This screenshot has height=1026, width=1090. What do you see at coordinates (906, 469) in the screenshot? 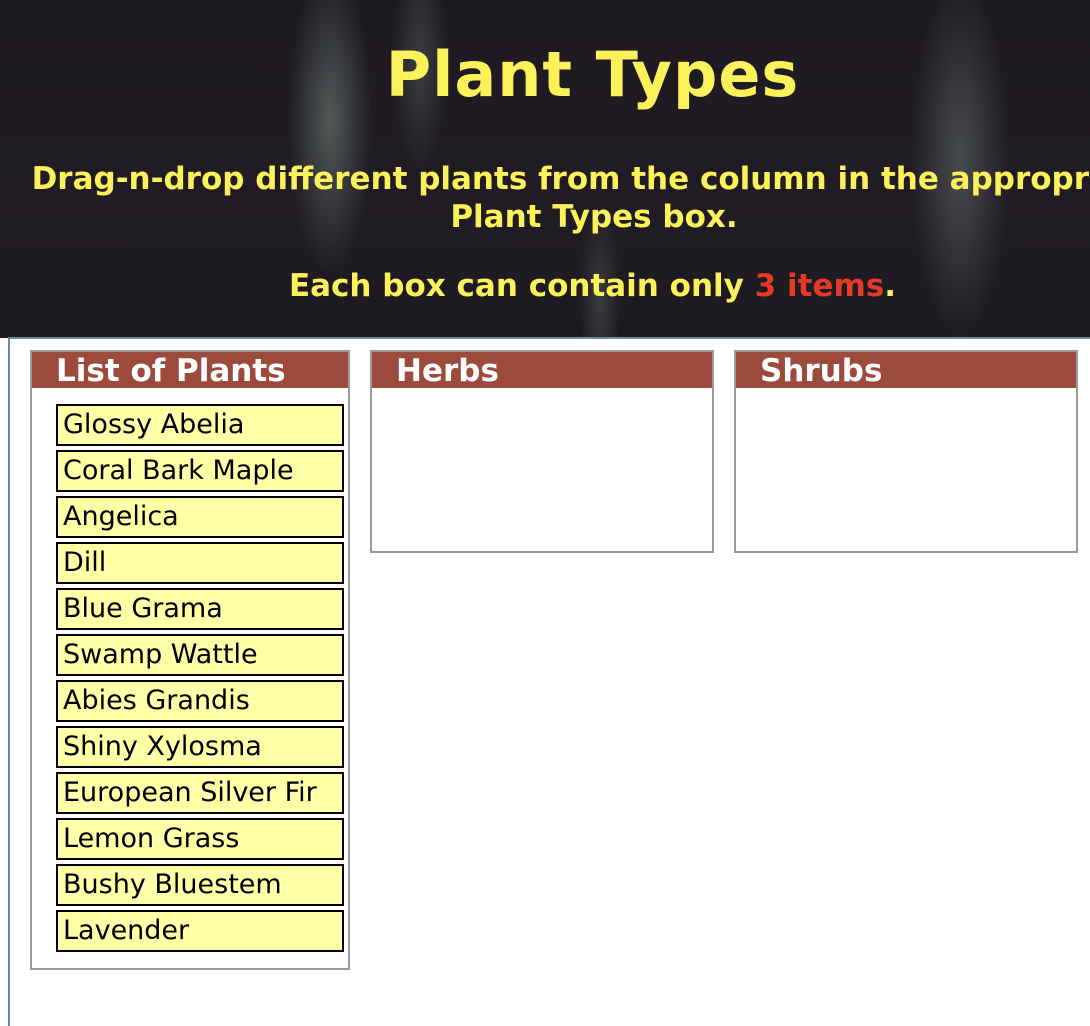
I see `shrubs-drop-zone` at bounding box center [906, 469].